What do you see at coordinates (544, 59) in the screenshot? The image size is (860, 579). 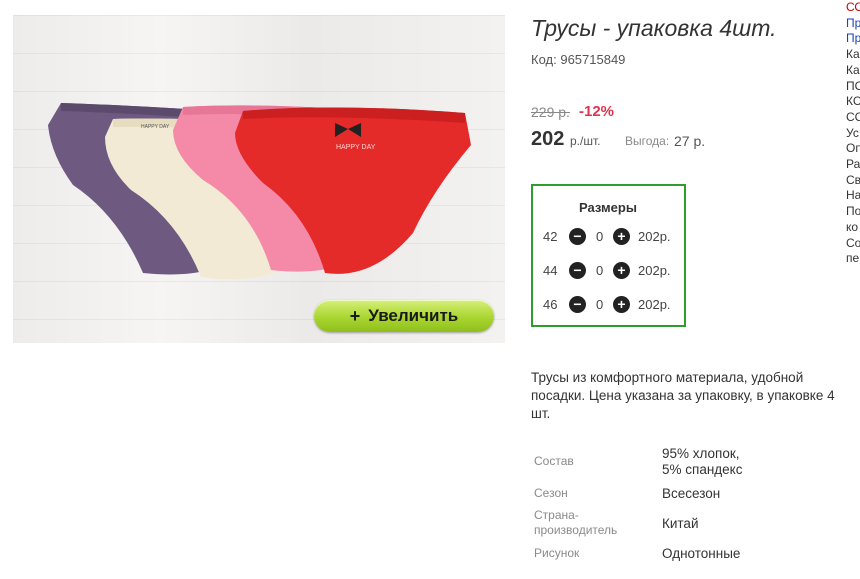 I see `product-code-label: Код:` at bounding box center [544, 59].